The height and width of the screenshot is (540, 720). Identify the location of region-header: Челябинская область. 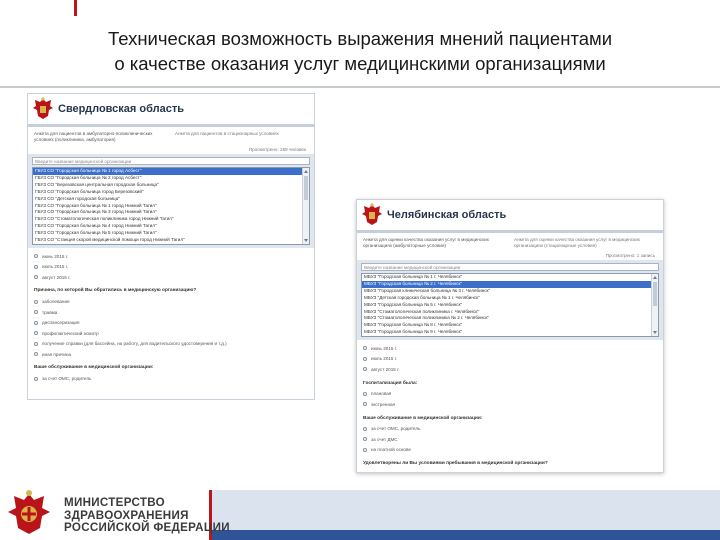
(510, 215).